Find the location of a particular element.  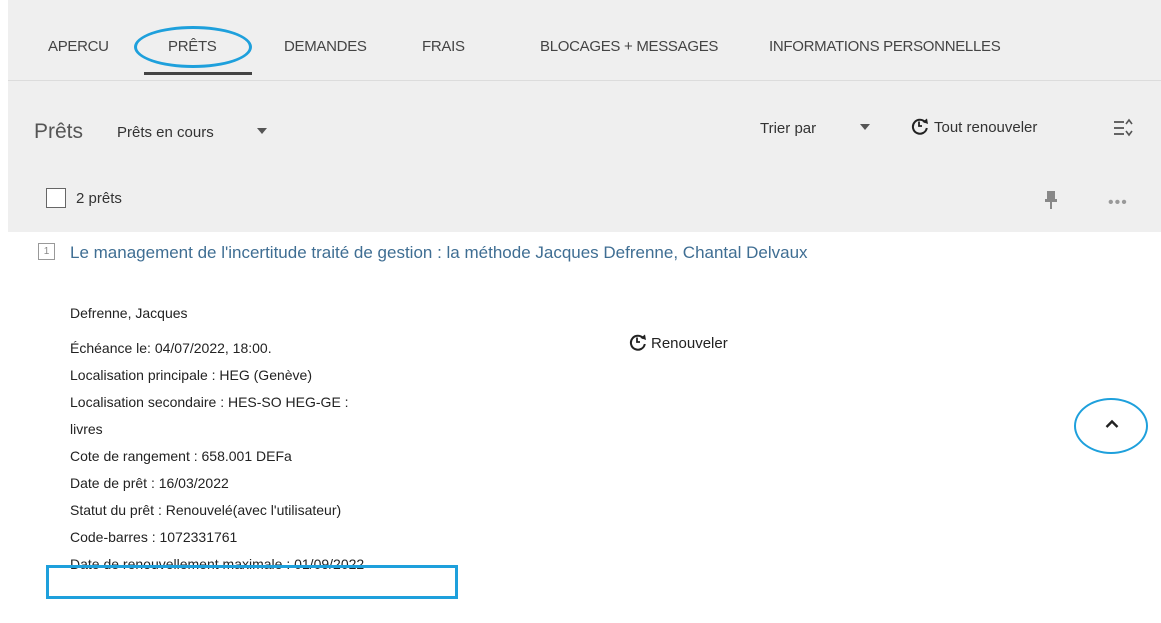

renew-label: Renouveler is located at coordinates (689, 343).